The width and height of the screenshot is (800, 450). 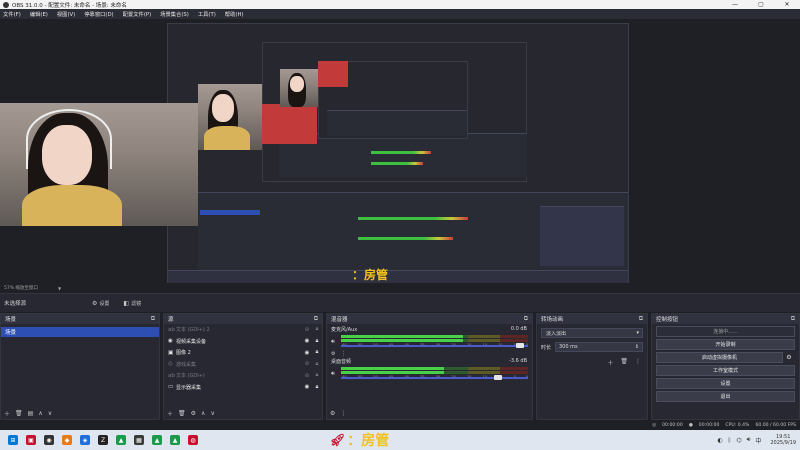 I want to click on source-row: ab 文本 (GDI+) ⊘ 🔒︎, so click(x=243, y=376).